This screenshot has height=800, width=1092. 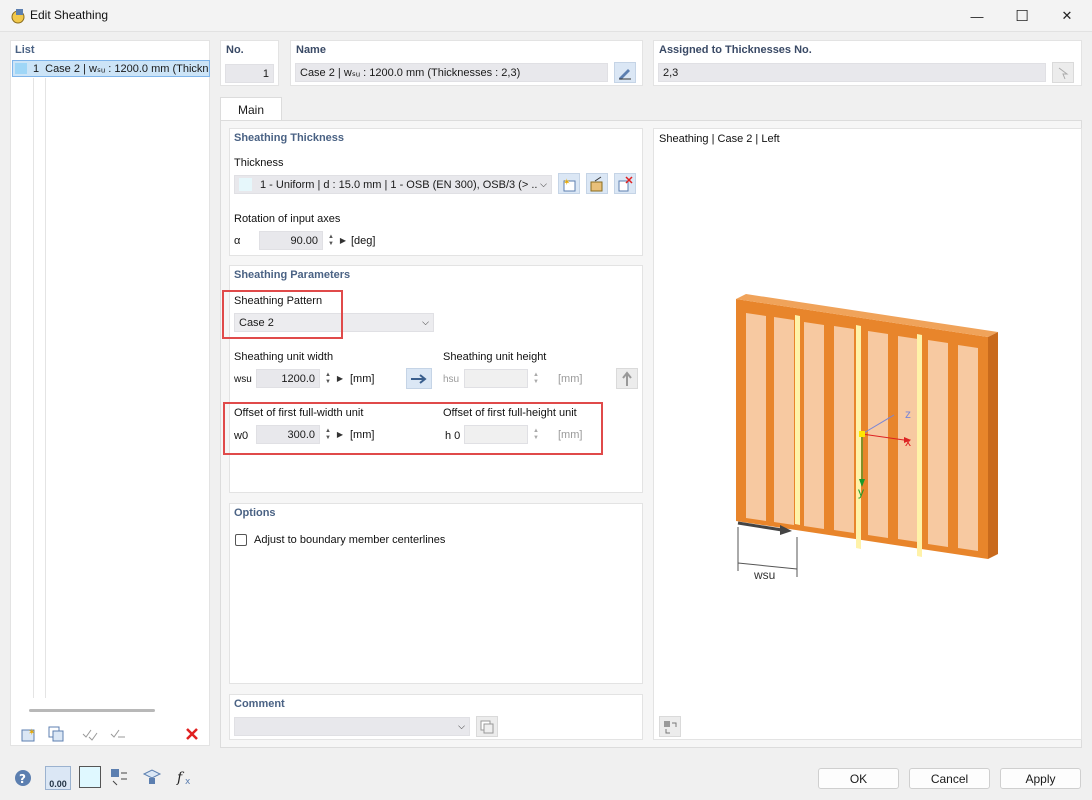 I want to click on name-label: Name, so click(x=311, y=50).